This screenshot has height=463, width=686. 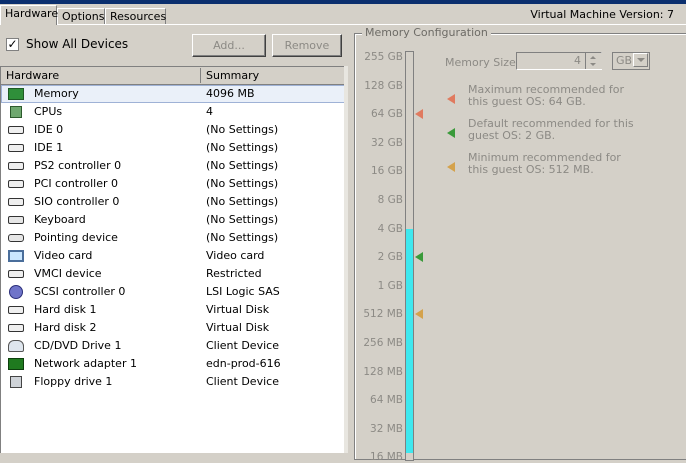 What do you see at coordinates (235, 255) in the screenshot?
I see `device-summary: Video card` at bounding box center [235, 255].